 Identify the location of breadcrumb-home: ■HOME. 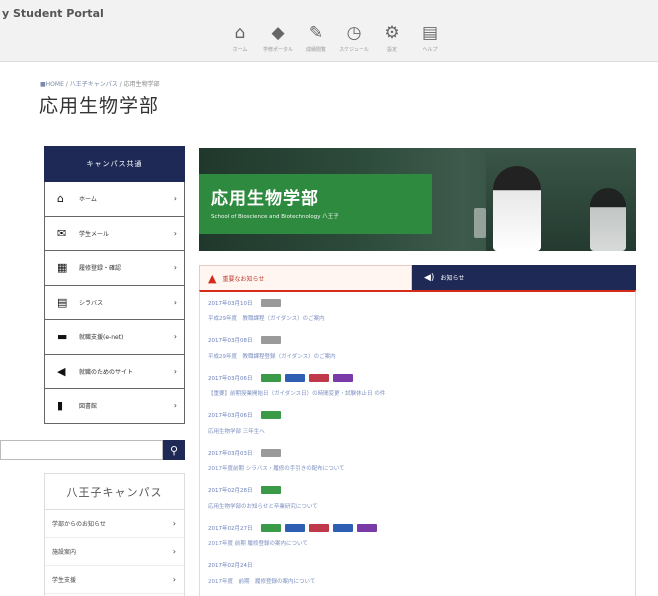
(52, 84).